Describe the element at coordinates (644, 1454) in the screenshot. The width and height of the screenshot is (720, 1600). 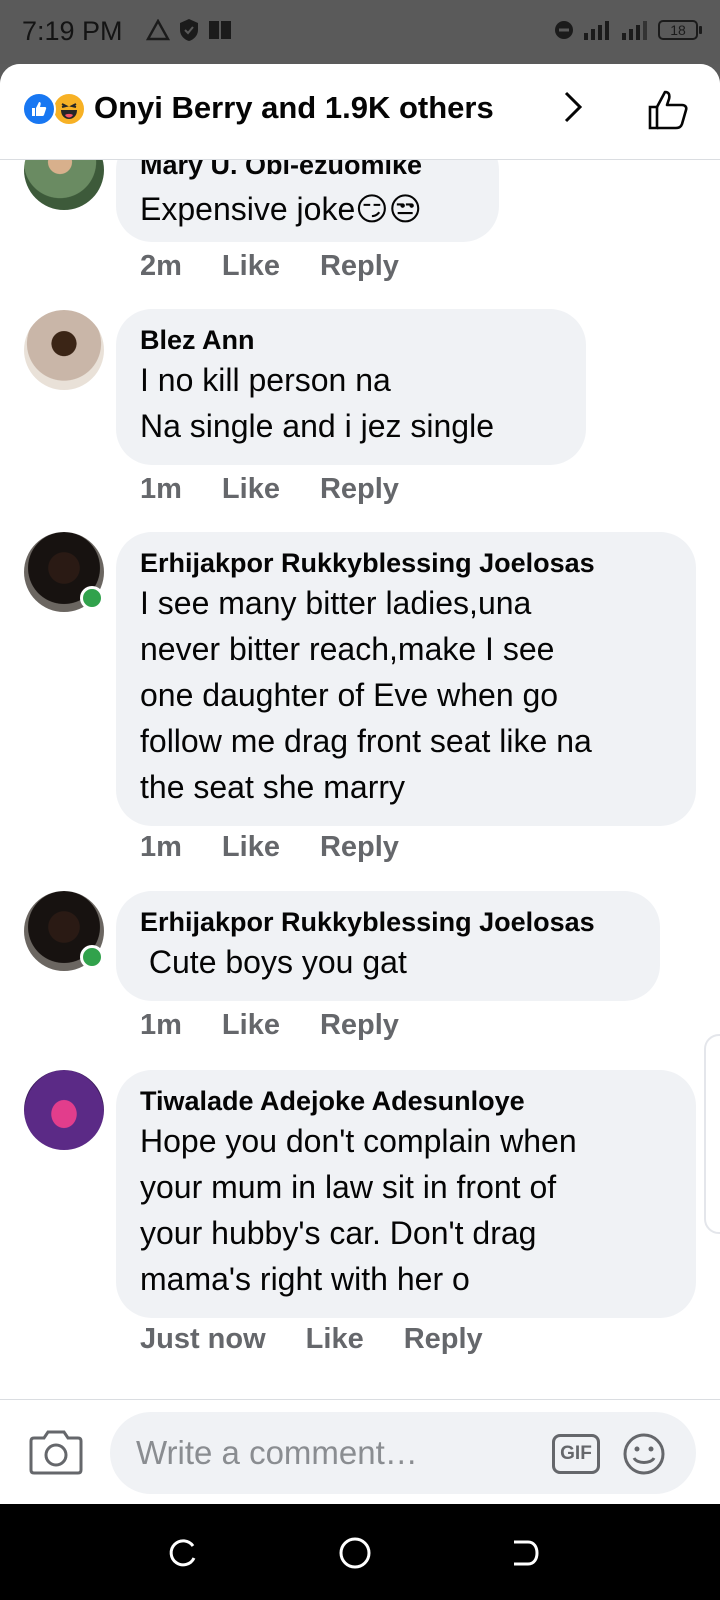
I see `emoji-icon` at that location.